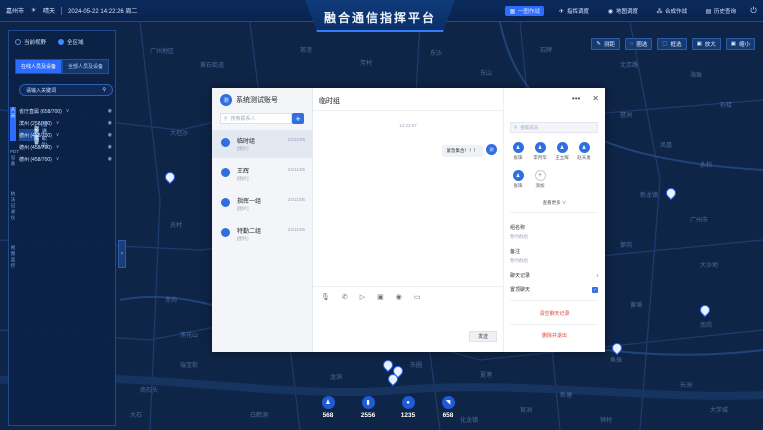  I want to click on stat-value: 658, so click(448, 415).